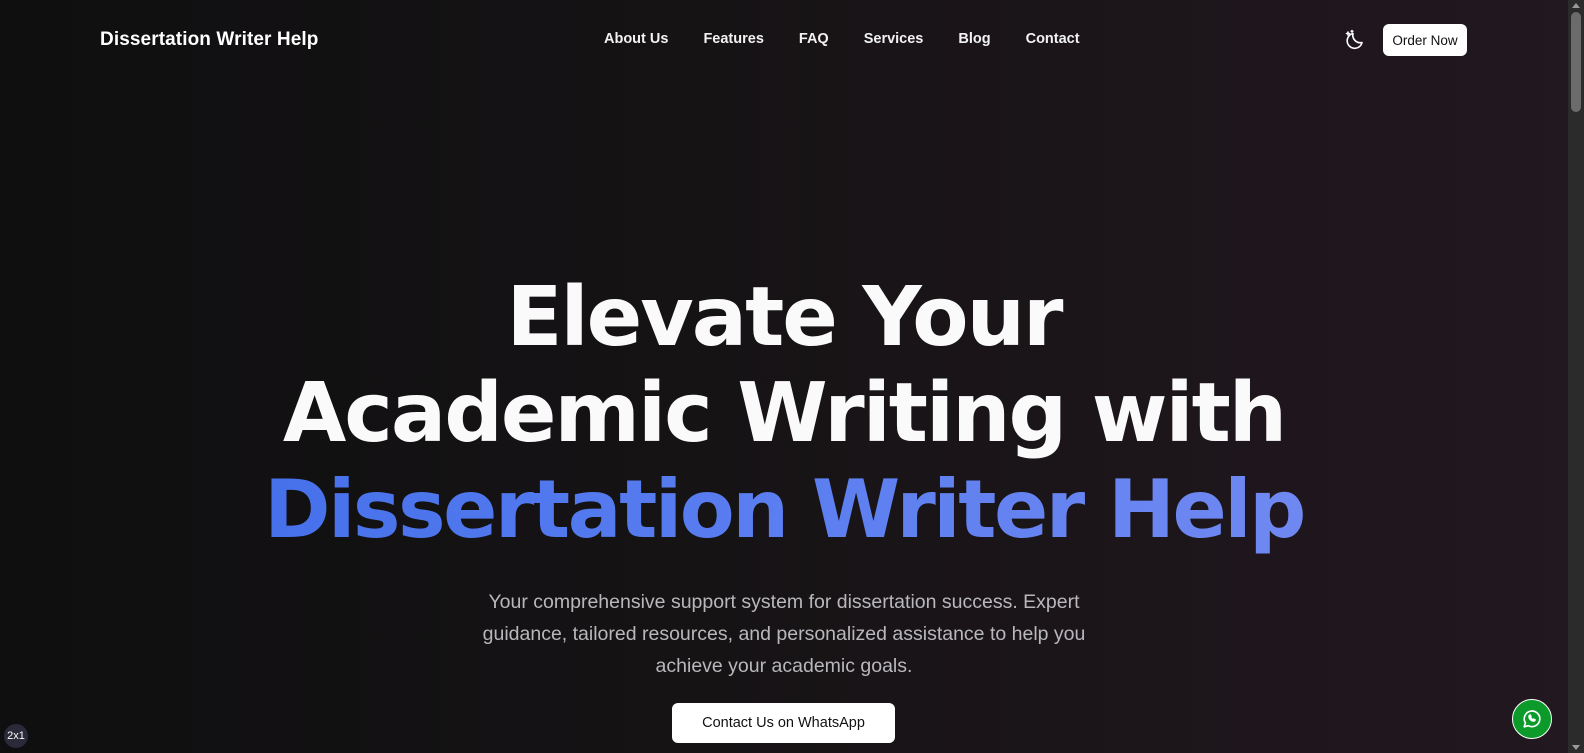 This screenshot has width=1584, height=753. I want to click on scroll-thumb, so click(1576, 62).